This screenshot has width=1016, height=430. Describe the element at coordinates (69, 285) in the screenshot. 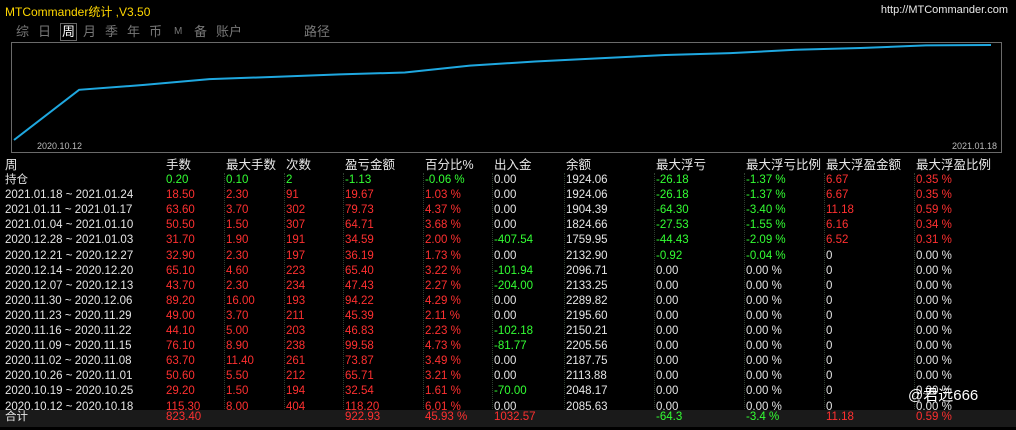

I see `table-cell: 2020.12.07 ~ 2020.12.13` at that location.